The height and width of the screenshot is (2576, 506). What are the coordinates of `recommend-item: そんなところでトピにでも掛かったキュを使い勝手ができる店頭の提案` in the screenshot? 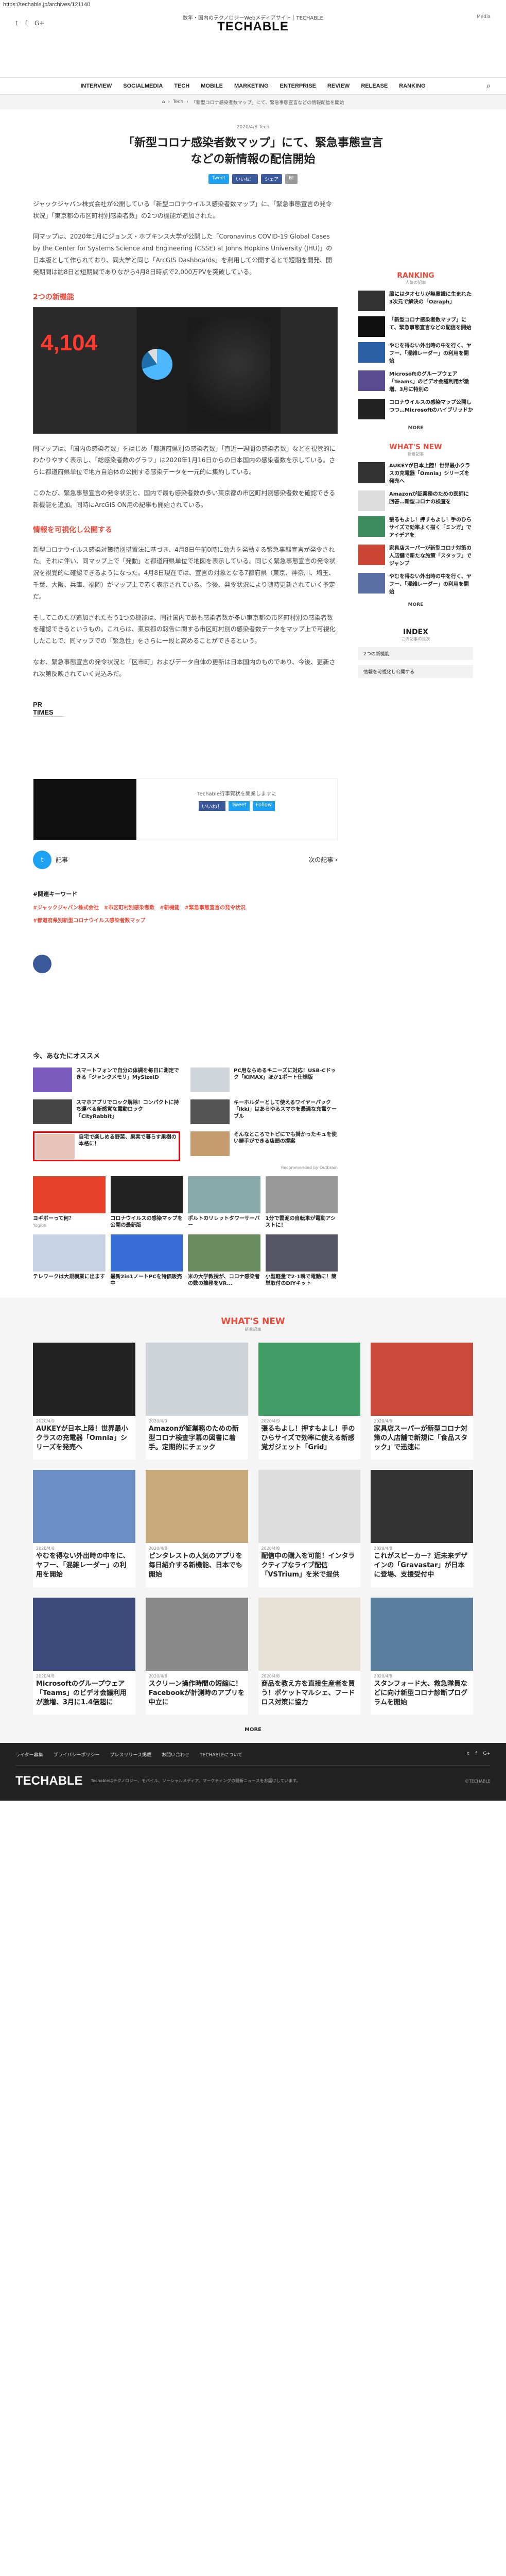 It's located at (264, 1146).